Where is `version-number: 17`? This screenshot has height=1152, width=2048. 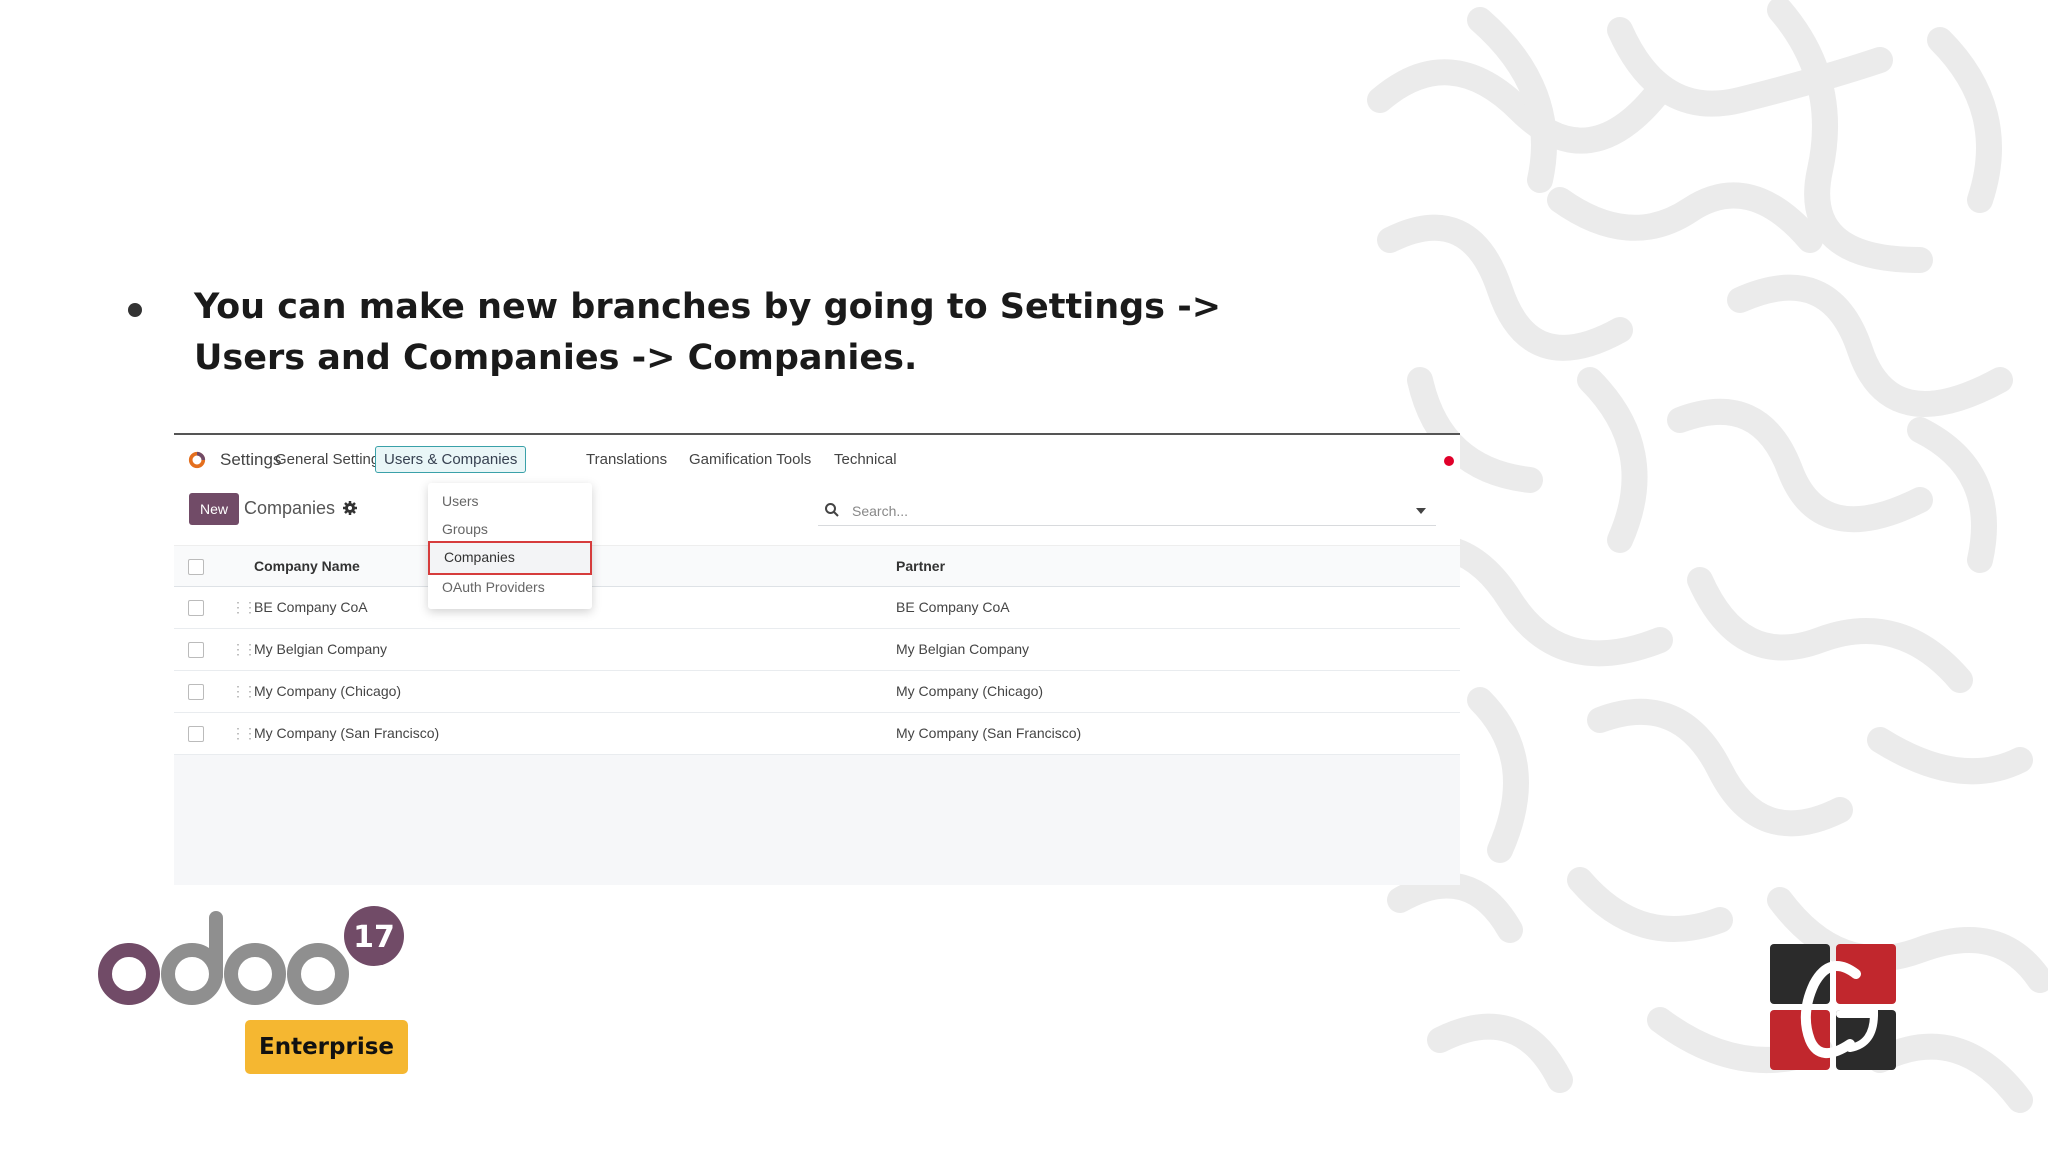
version-number: 17 is located at coordinates (374, 937).